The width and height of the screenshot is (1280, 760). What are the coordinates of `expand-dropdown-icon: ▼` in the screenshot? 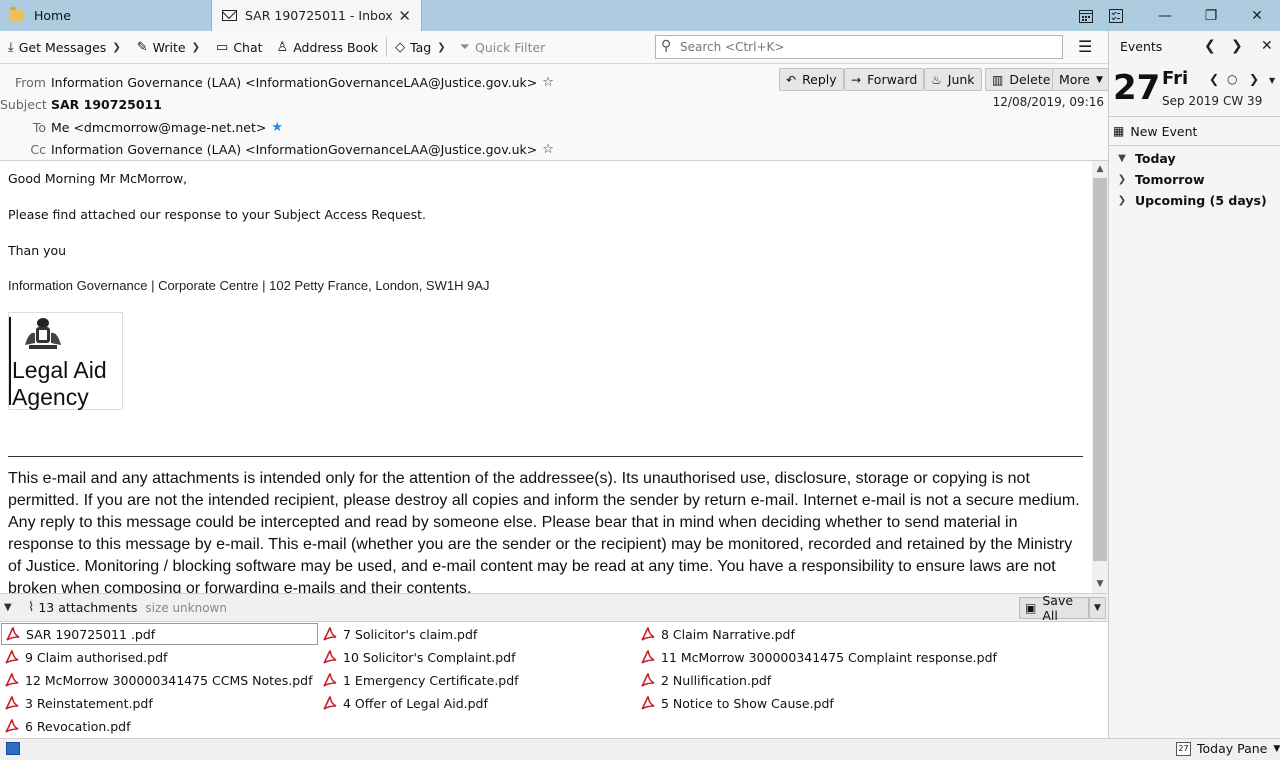 It's located at (1272, 80).